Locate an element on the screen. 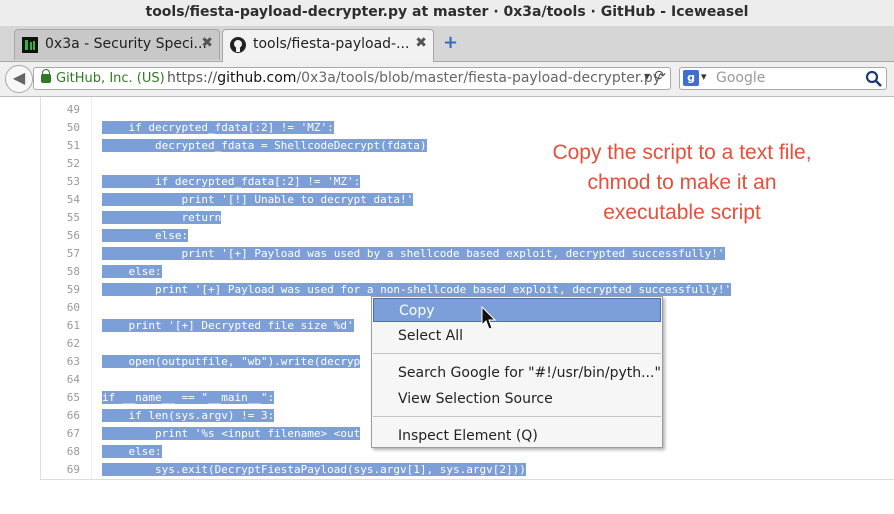 The image size is (894, 514). reload-icon: ⟳ is located at coordinates (660, 76).